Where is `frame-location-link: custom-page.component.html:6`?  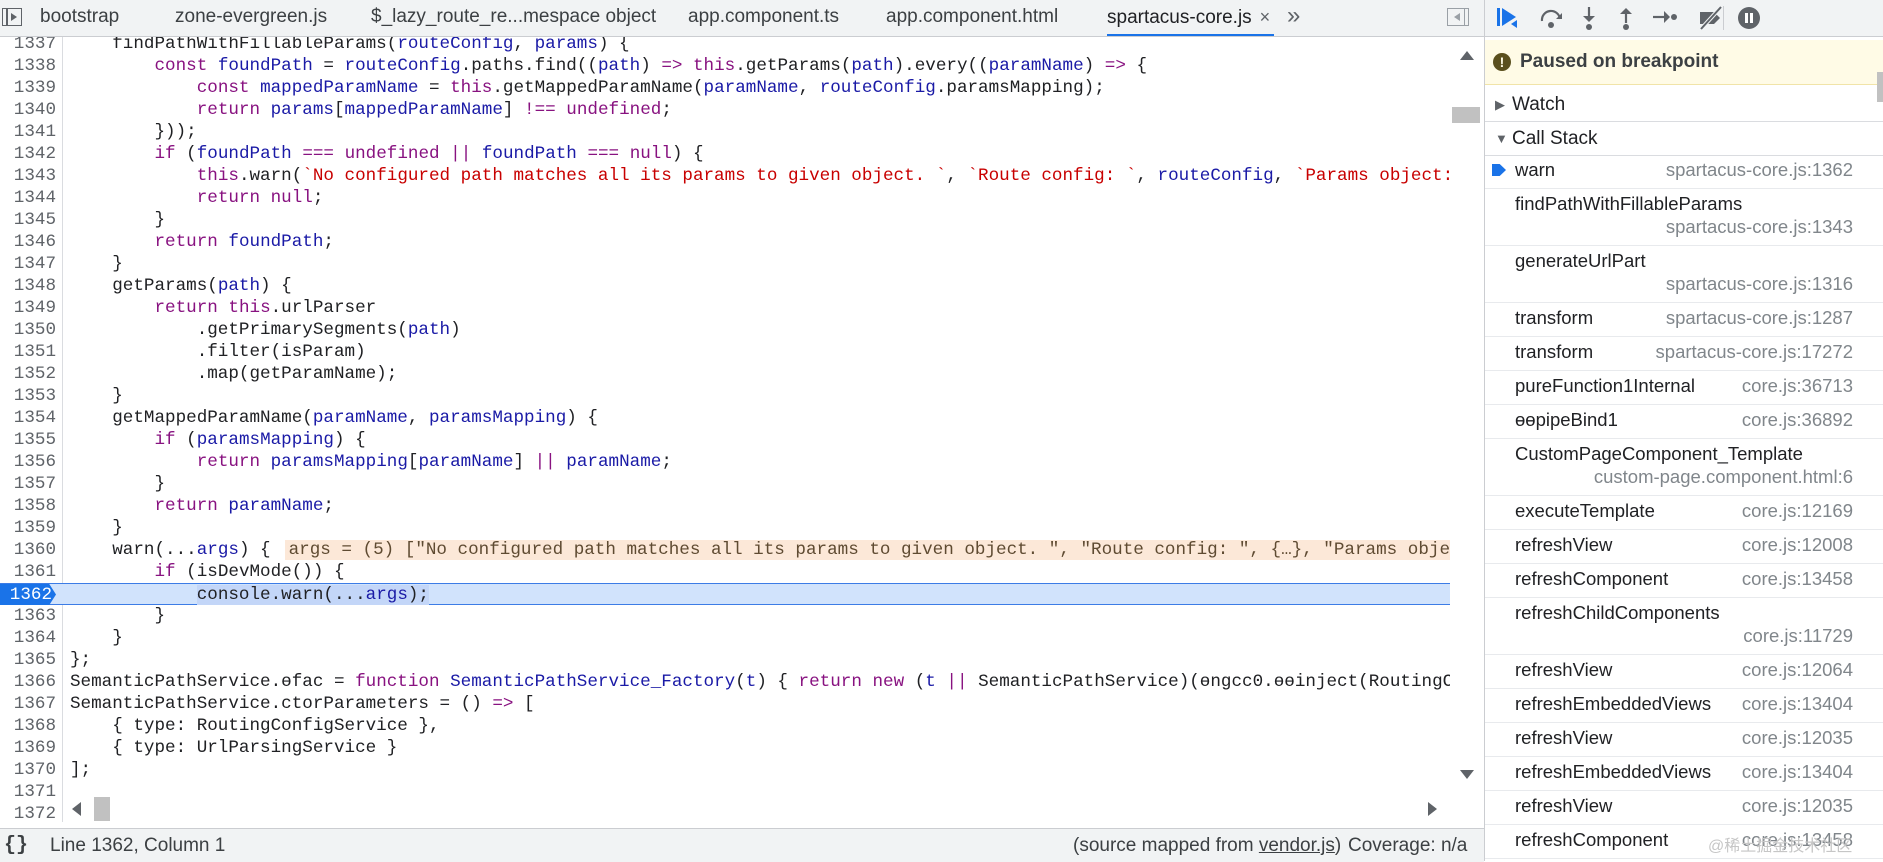
frame-location-link: custom-page.component.html:6 is located at coordinates (1723, 477).